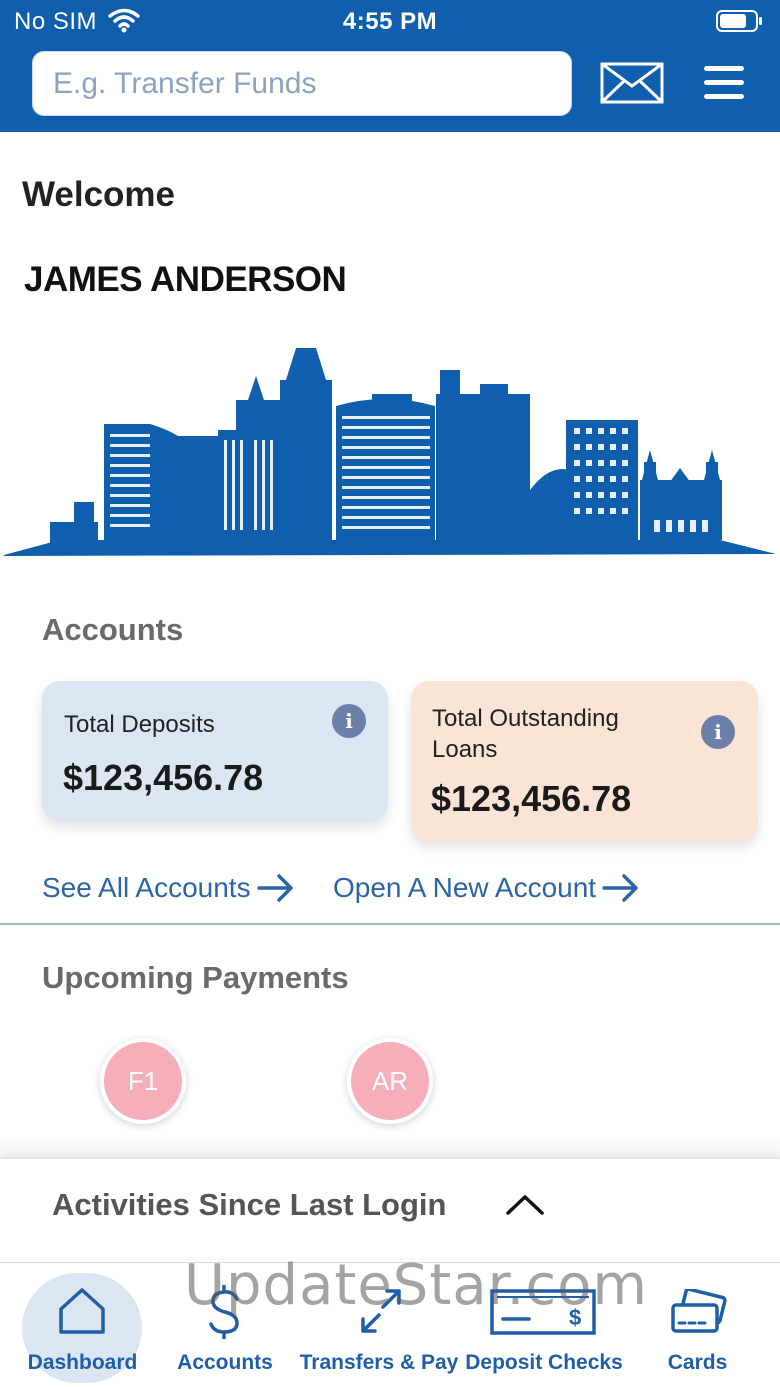 This screenshot has width=780, height=1387. I want to click on payee-avatar: F1, so click(143, 1081).